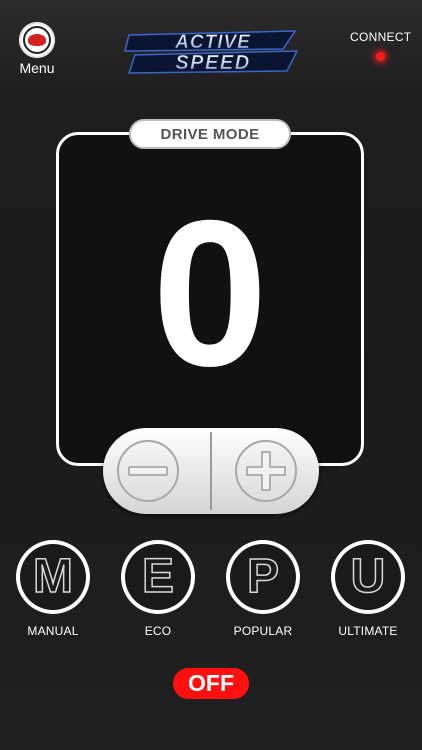  I want to click on mode-popular-button: P POPULAR, so click(263, 589).